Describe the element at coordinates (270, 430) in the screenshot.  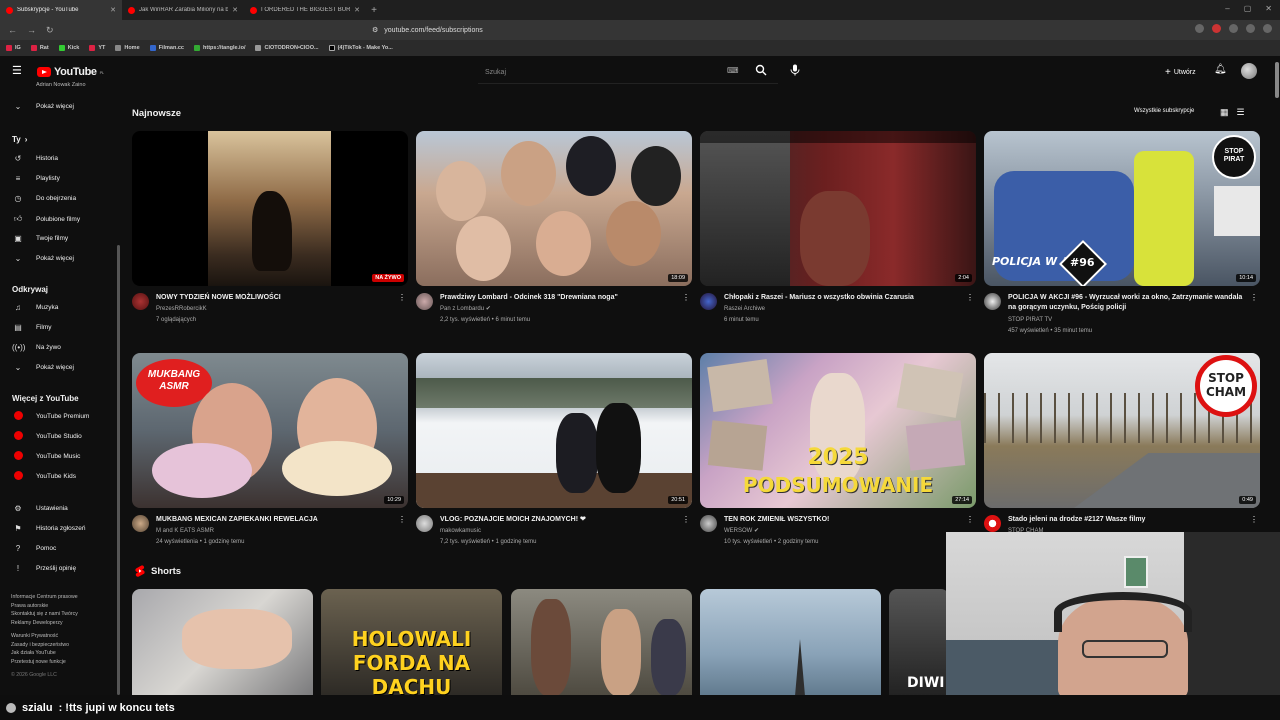
I see `video-thumbnail: MUKBANG ASMR 10:29` at that location.